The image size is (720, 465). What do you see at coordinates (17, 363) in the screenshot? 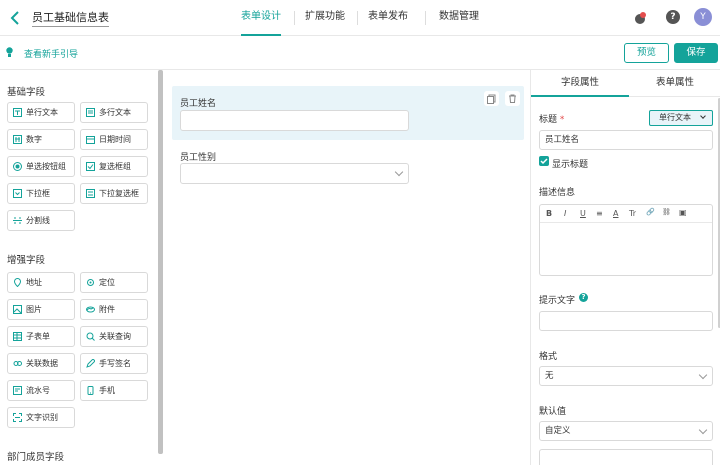
I see `link-data-icon` at bounding box center [17, 363].